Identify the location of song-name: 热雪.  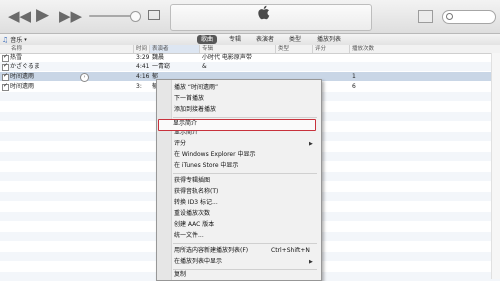
(16, 57).